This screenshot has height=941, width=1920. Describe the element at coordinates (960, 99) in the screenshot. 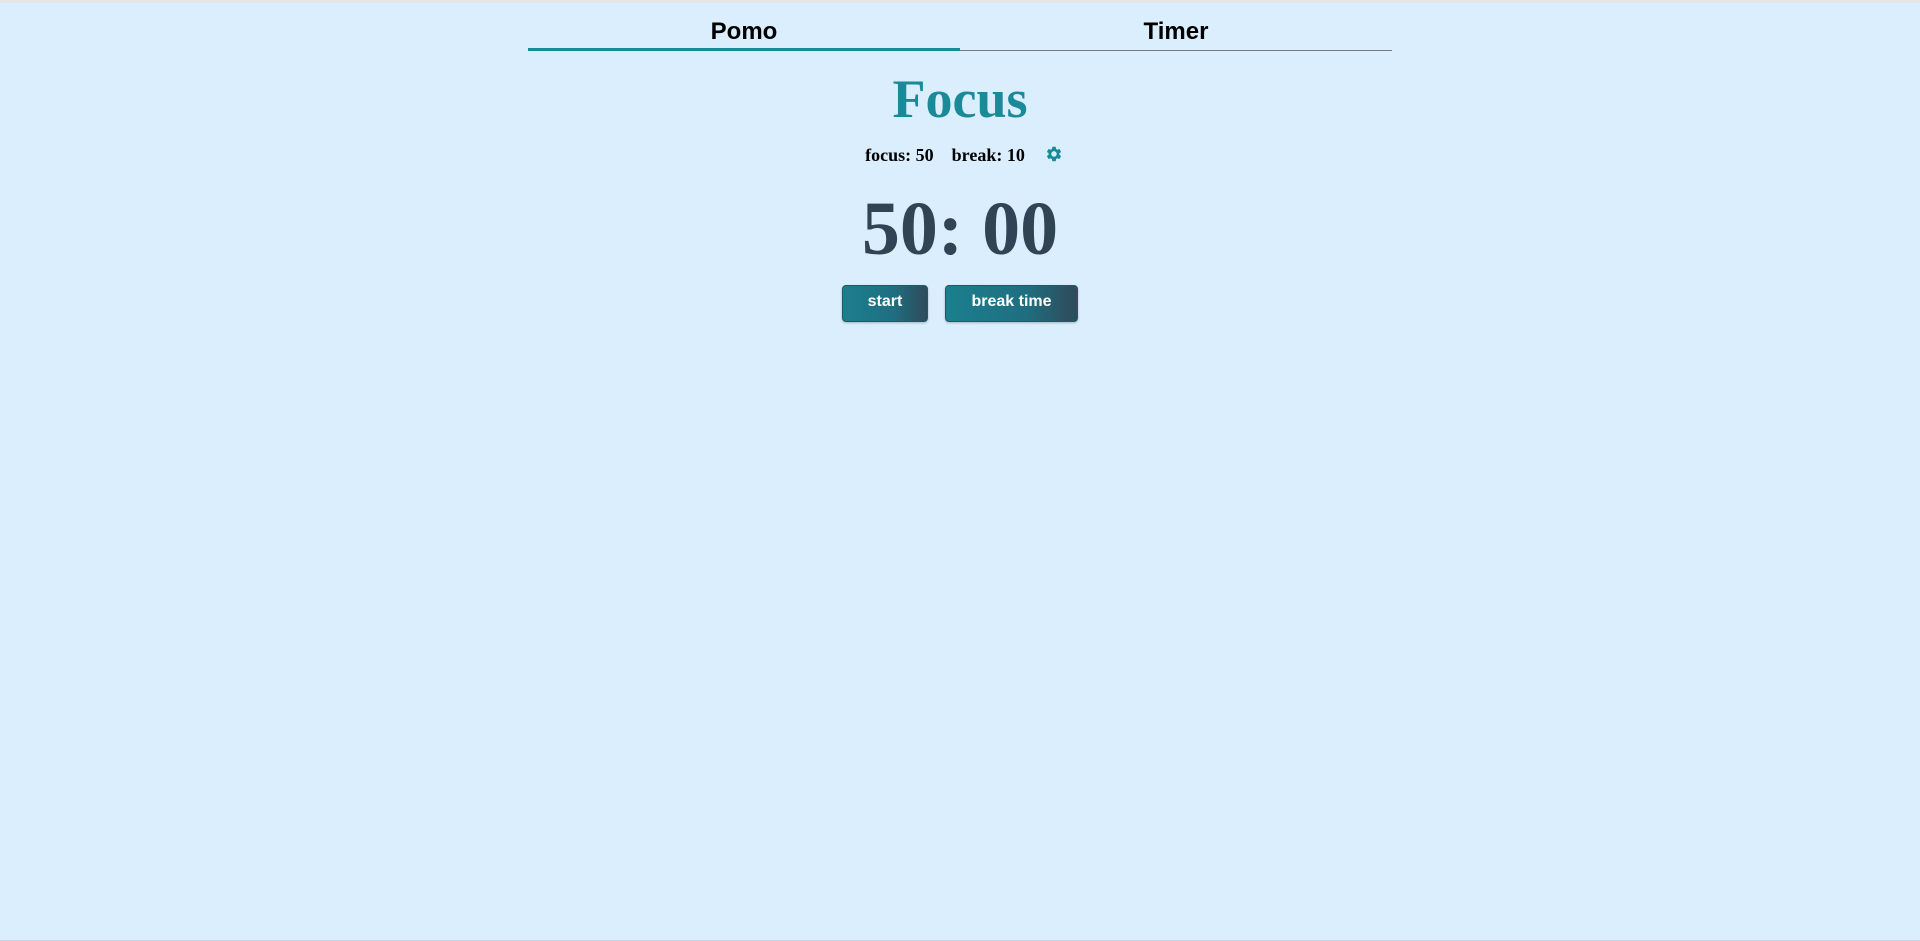

I see `mode-title: Focus` at that location.